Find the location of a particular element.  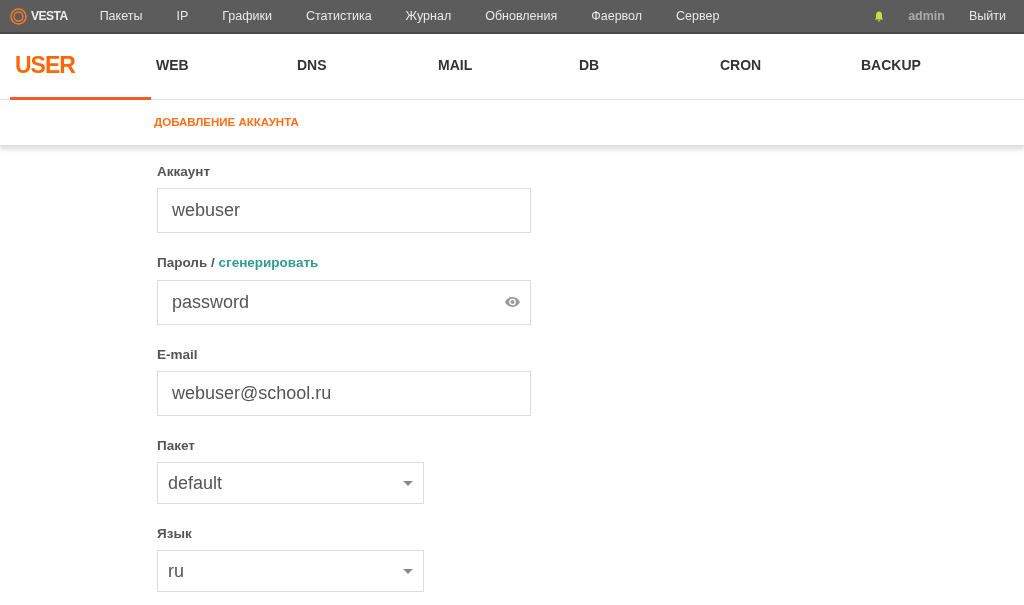

select-field: ru is located at coordinates (290, 571).